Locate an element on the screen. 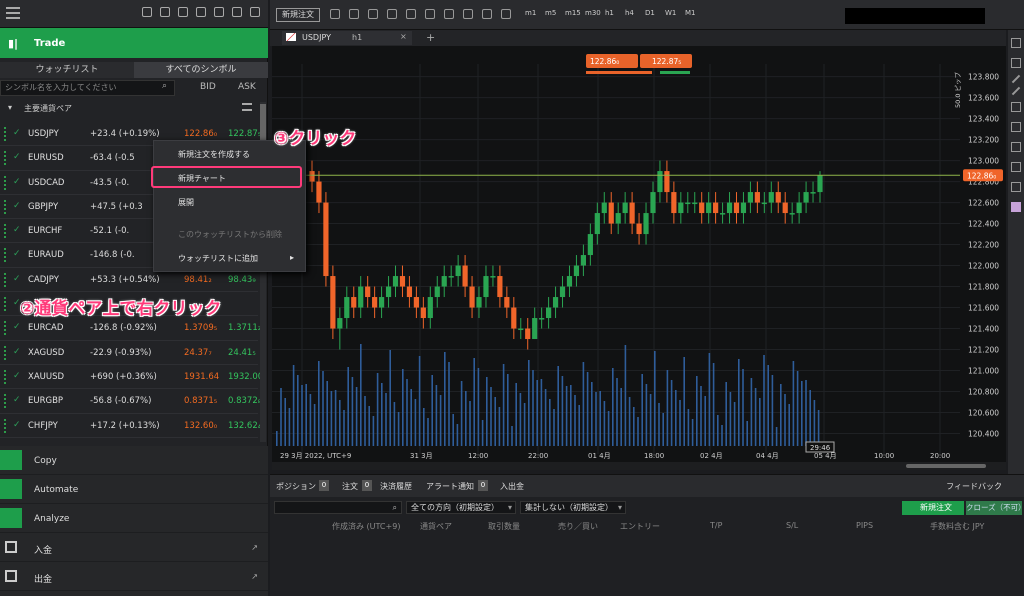  row-ask: 98.43₉ is located at coordinates (242, 280).